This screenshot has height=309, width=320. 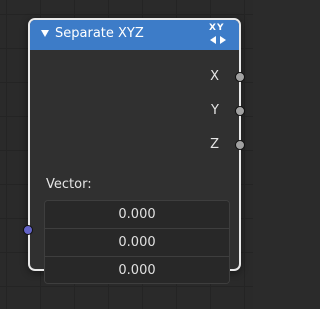 I want to click on xy-direction-icon: XY, so click(x=218, y=34).